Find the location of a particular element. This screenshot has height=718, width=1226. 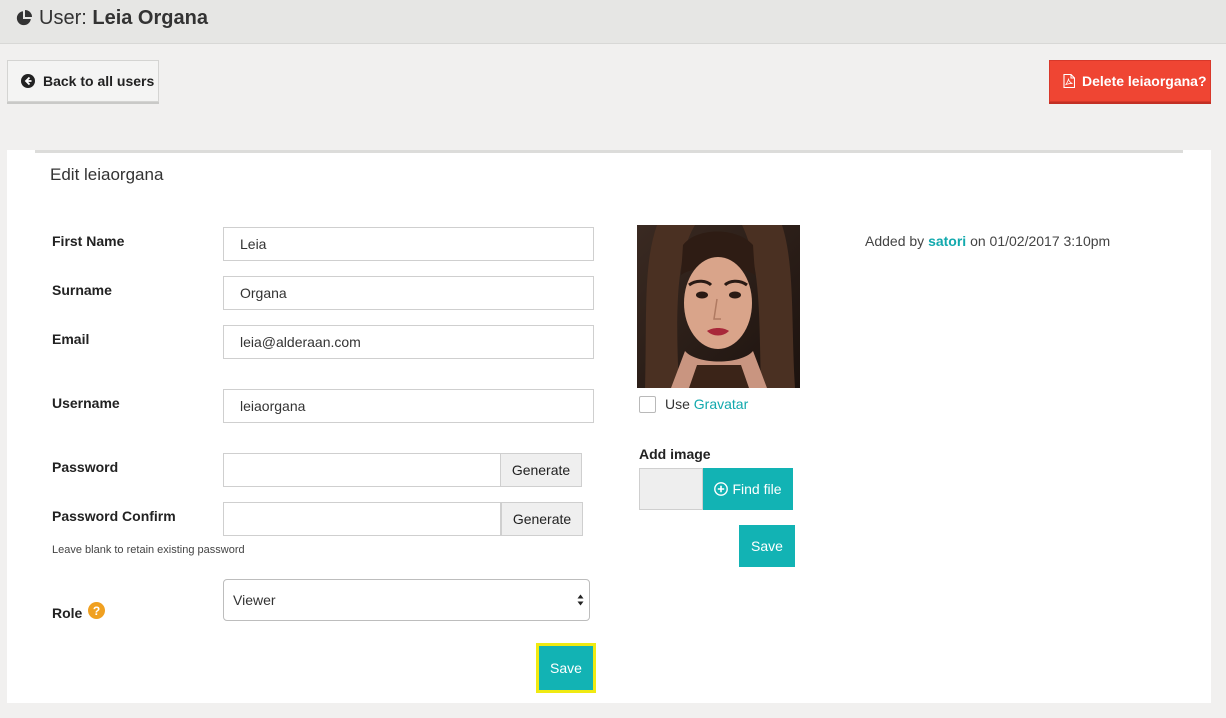

username-input: leiaorgana is located at coordinates (408, 406).